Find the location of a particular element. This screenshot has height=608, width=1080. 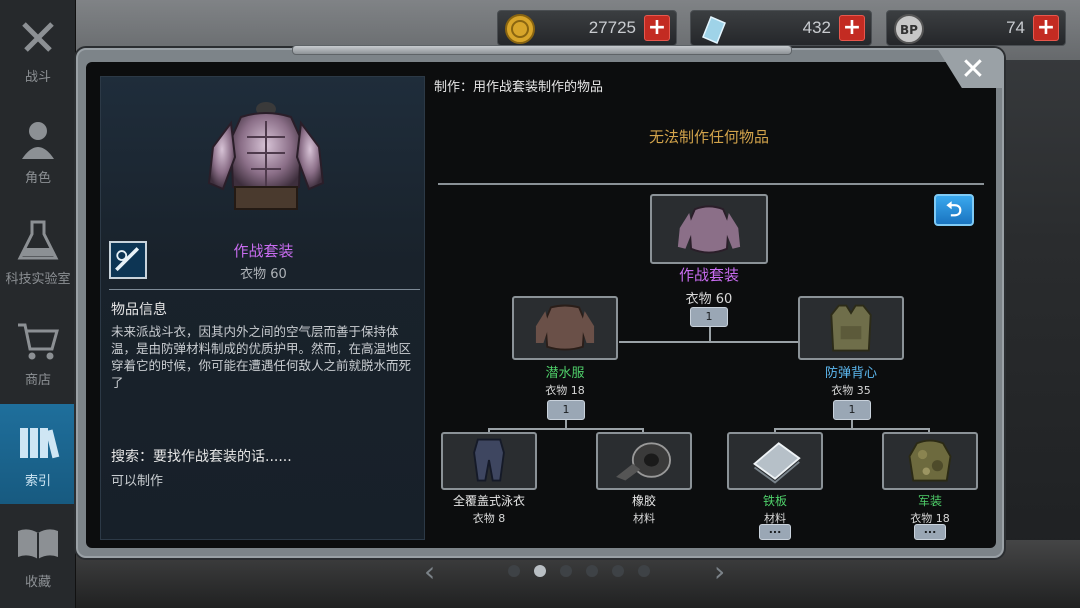

svg-text: BP is located at coordinates (909, 30).